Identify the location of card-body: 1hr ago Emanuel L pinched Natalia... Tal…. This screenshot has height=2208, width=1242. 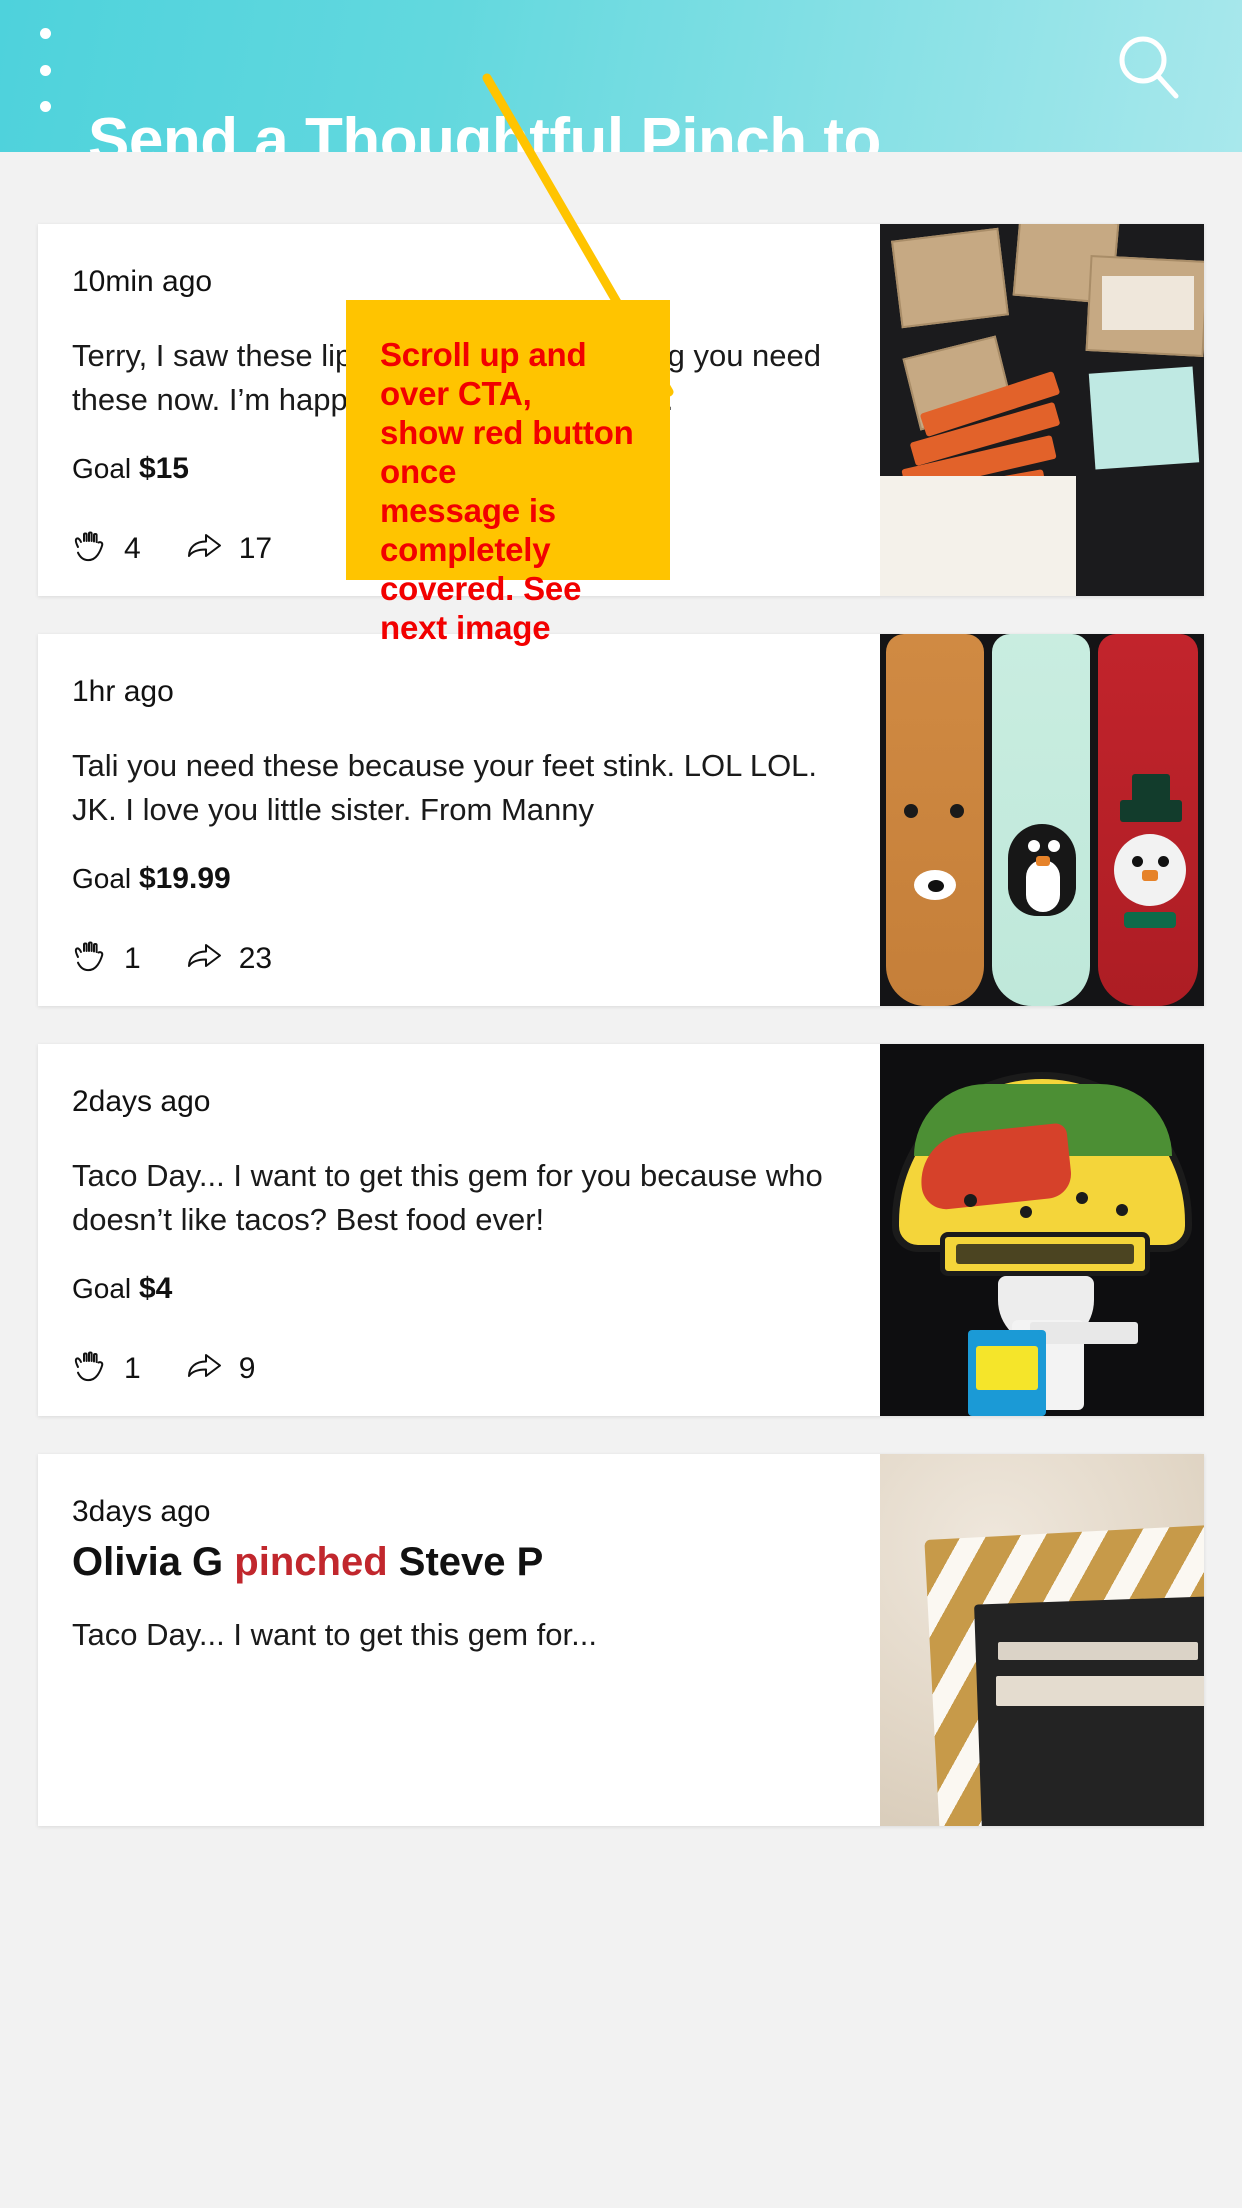
(459, 820).